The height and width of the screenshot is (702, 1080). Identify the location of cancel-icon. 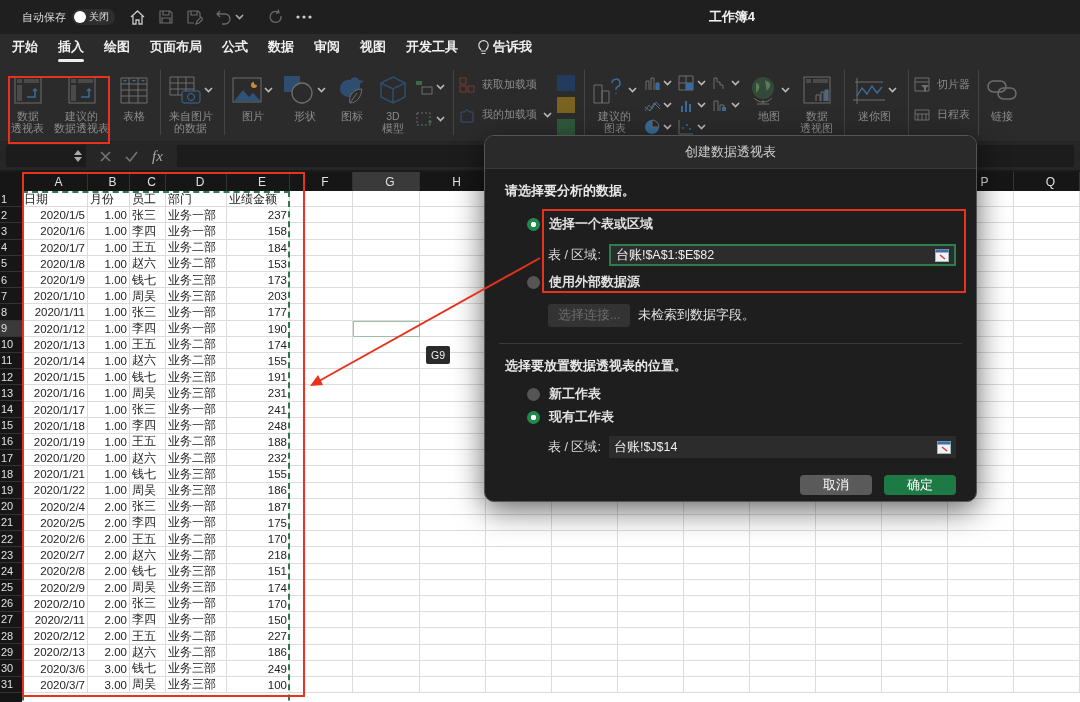
(105, 156).